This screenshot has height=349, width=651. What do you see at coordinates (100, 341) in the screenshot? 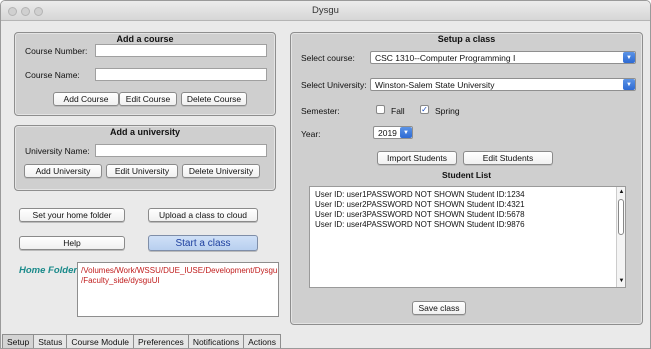
I see `tab-course-module: Course Module` at bounding box center [100, 341].